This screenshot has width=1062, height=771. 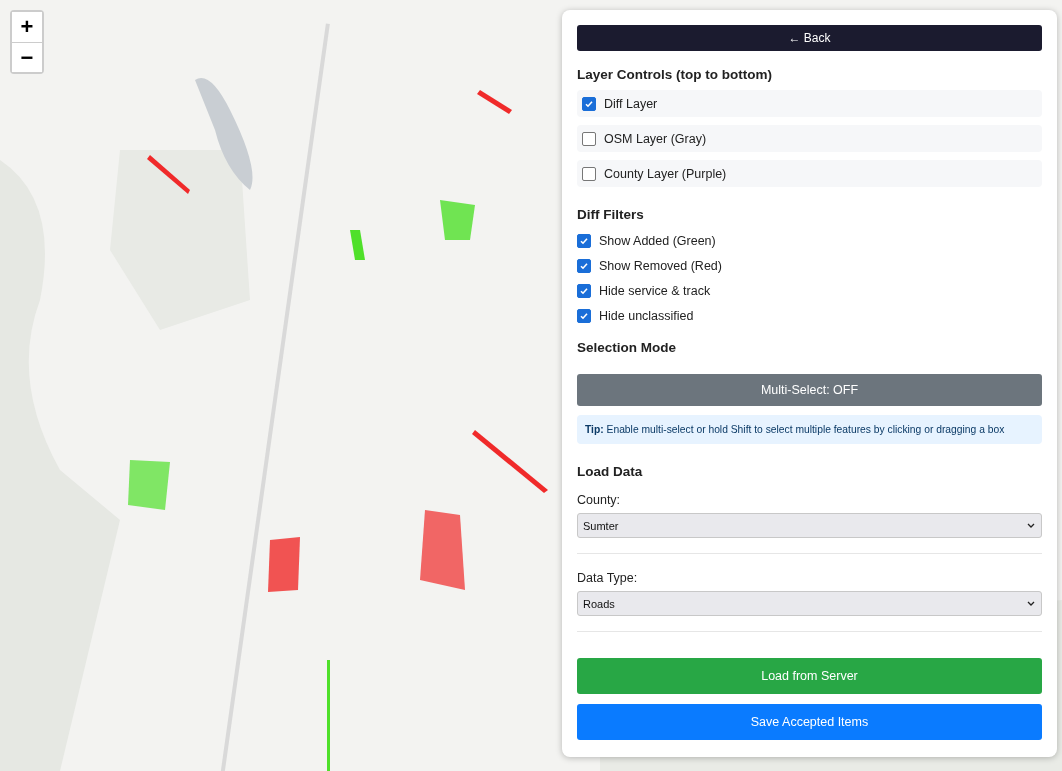 I want to click on filter-label: Hide unclassified, so click(x=646, y=315).